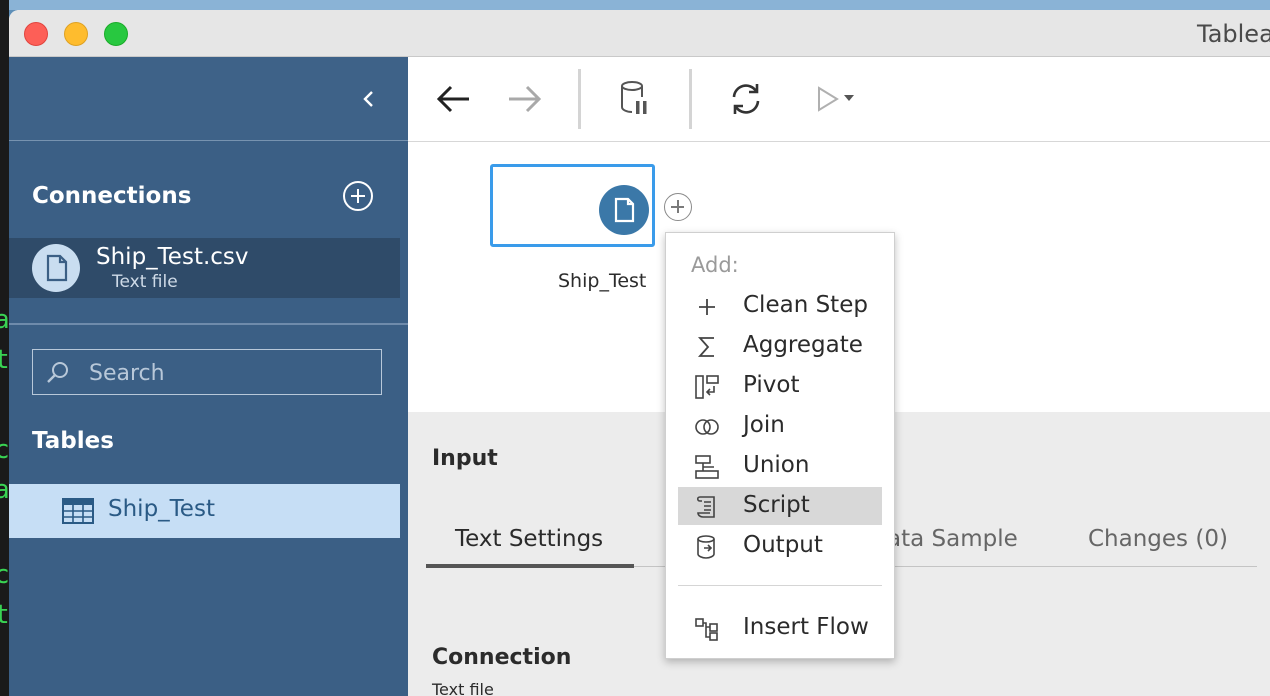 The width and height of the screenshot is (1270, 696). Describe the element at coordinates (78, 511) in the screenshot. I see `table-icon` at that location.